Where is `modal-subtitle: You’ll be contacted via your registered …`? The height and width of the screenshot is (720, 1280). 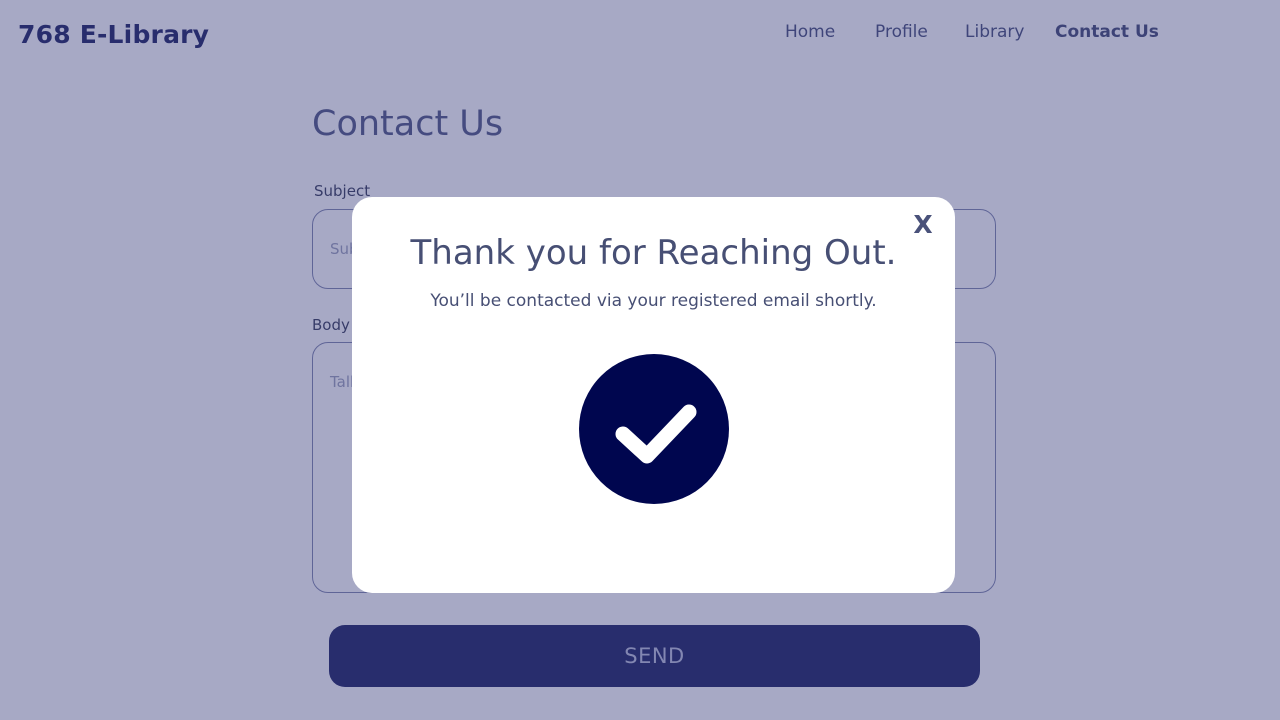 modal-subtitle: You’ll be contacted via your registered … is located at coordinates (653, 301).